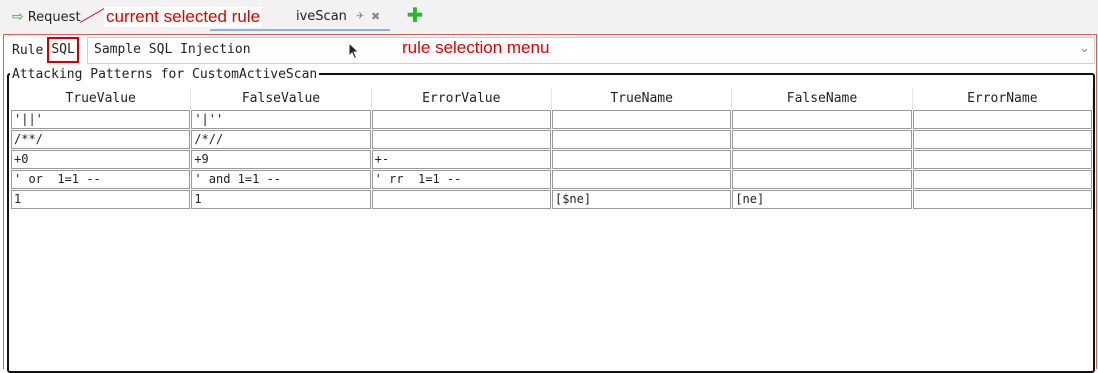 The image size is (1098, 373). I want to click on table-cell: [$ne], so click(641, 200).